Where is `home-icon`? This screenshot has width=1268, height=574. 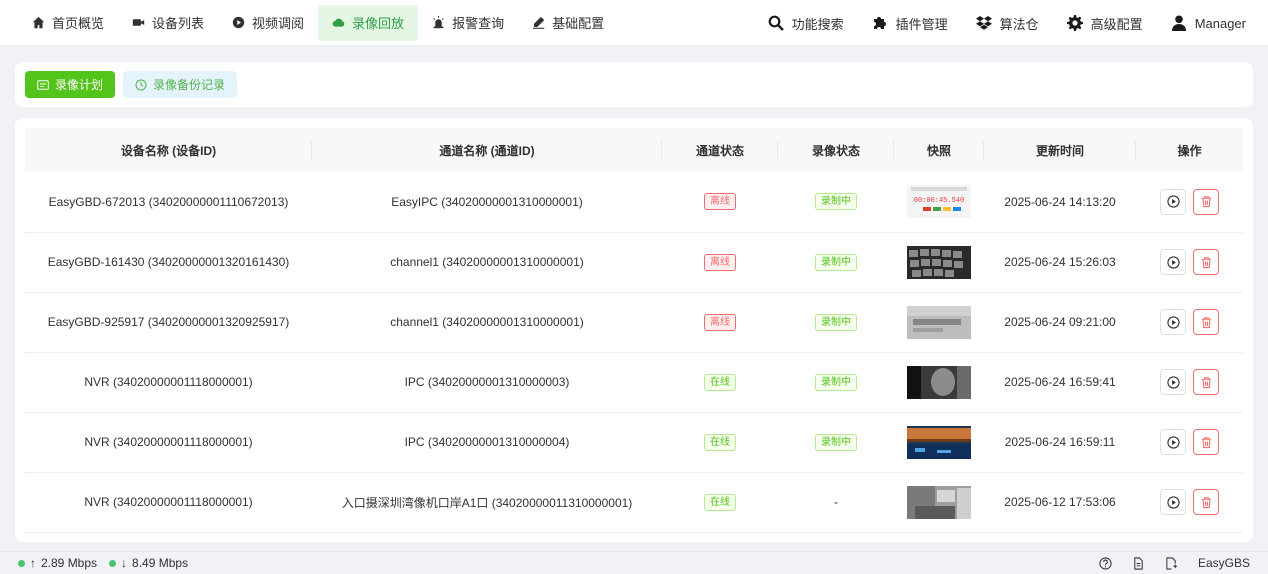
home-icon is located at coordinates (38, 22).